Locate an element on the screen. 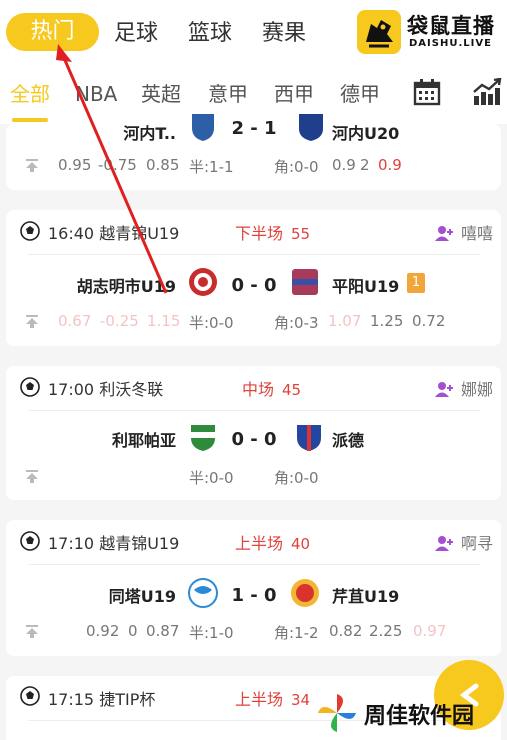 This screenshot has height=740, width=507. calendar-icon is located at coordinates (427, 92).